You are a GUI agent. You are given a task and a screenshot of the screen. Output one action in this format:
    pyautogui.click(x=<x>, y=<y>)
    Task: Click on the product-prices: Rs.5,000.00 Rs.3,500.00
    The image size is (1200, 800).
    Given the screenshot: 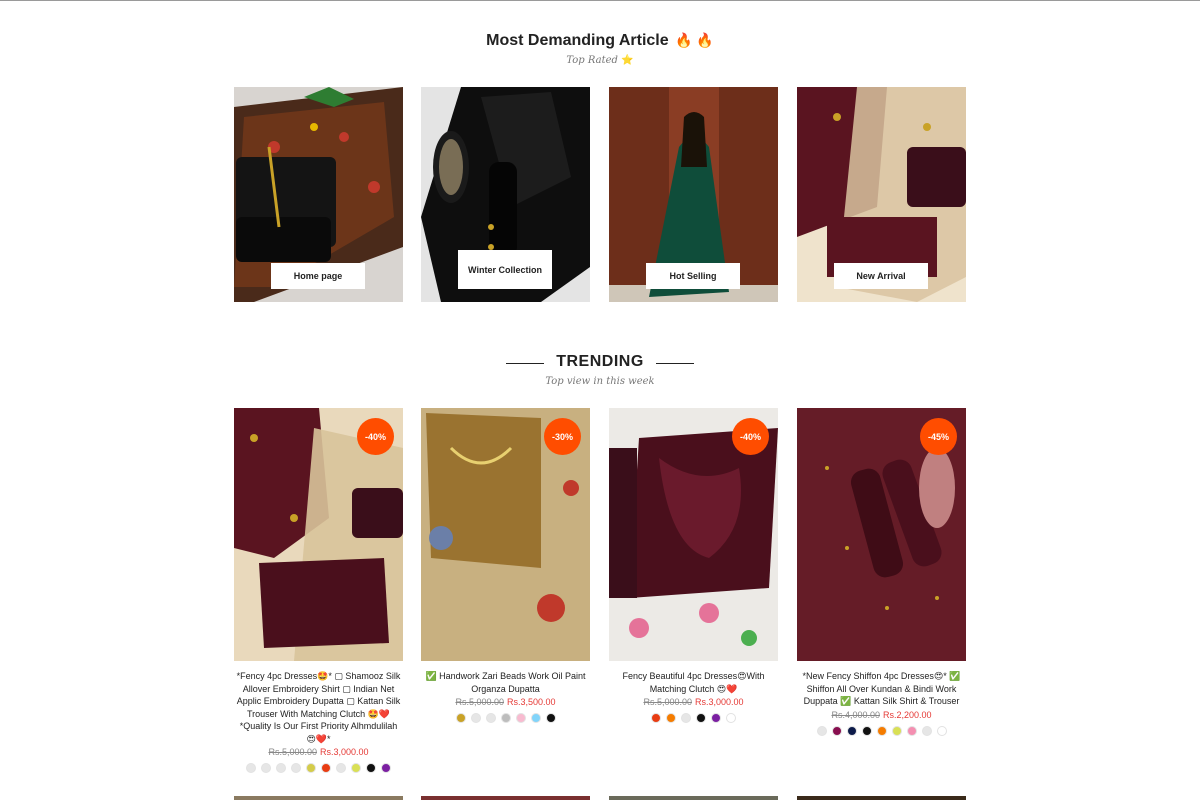 What is the action you would take?
    pyautogui.click(x=505, y=702)
    